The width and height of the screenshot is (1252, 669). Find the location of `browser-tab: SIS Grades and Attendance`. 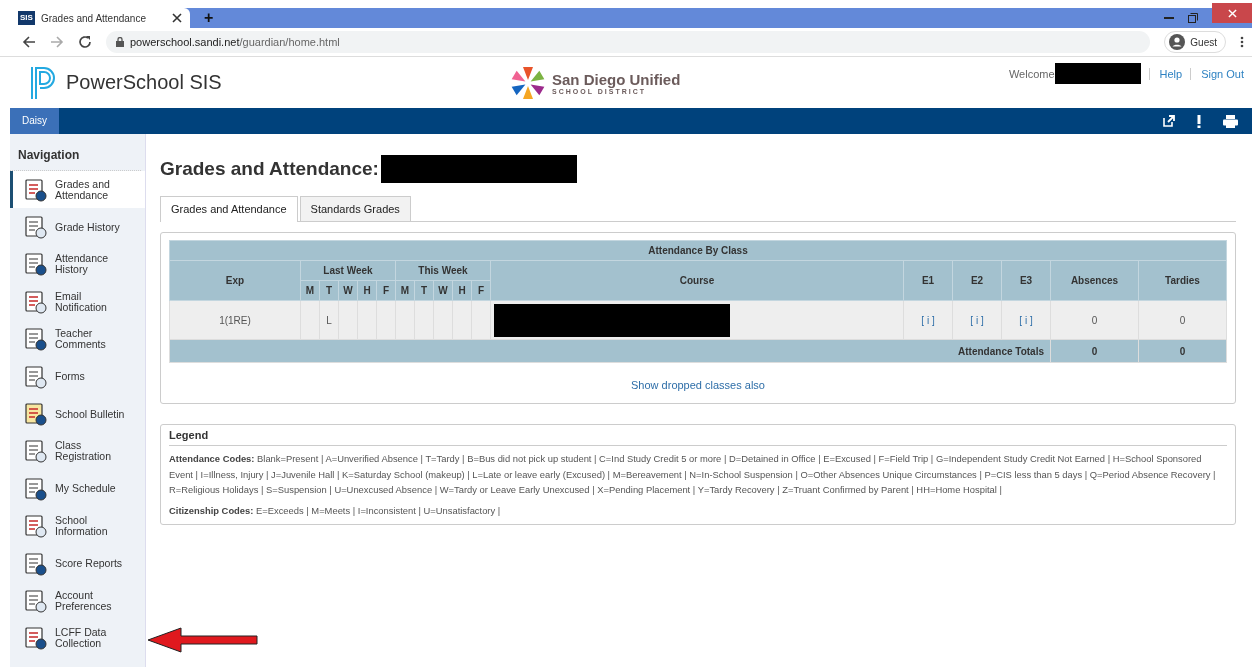

browser-tab: SIS Grades and Attendance is located at coordinates (100, 18).